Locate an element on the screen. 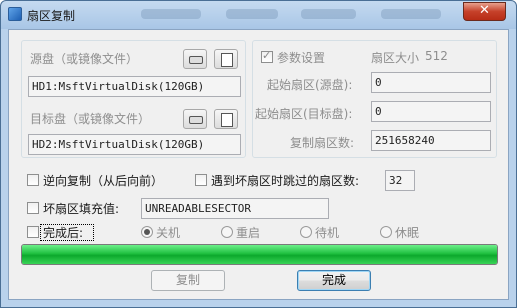 The height and width of the screenshot is (308, 517). reverse-copy-label: 逆向复制（从后向前） is located at coordinates (103, 181).